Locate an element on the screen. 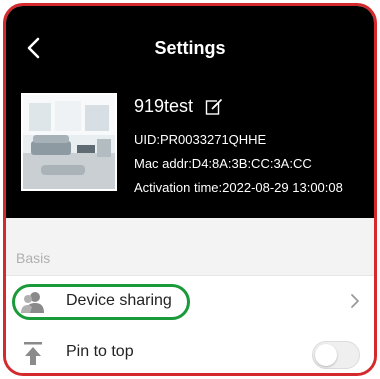 The width and height of the screenshot is (380, 379). pin-to-top-toggle is located at coordinates (336, 355).